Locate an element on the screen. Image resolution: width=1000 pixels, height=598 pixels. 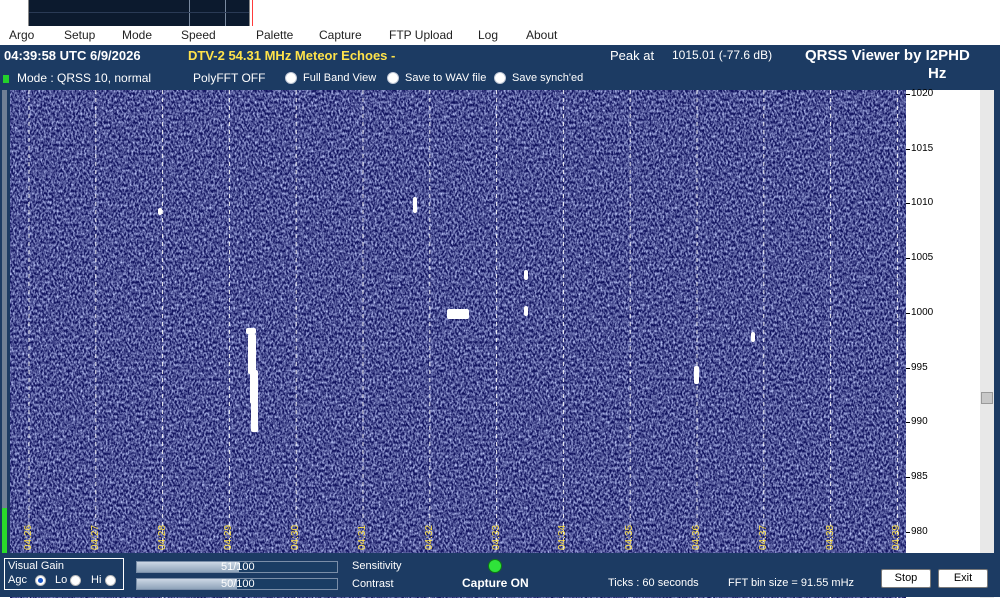
frequency-tick-label: 1015 is located at coordinates (922, 148).